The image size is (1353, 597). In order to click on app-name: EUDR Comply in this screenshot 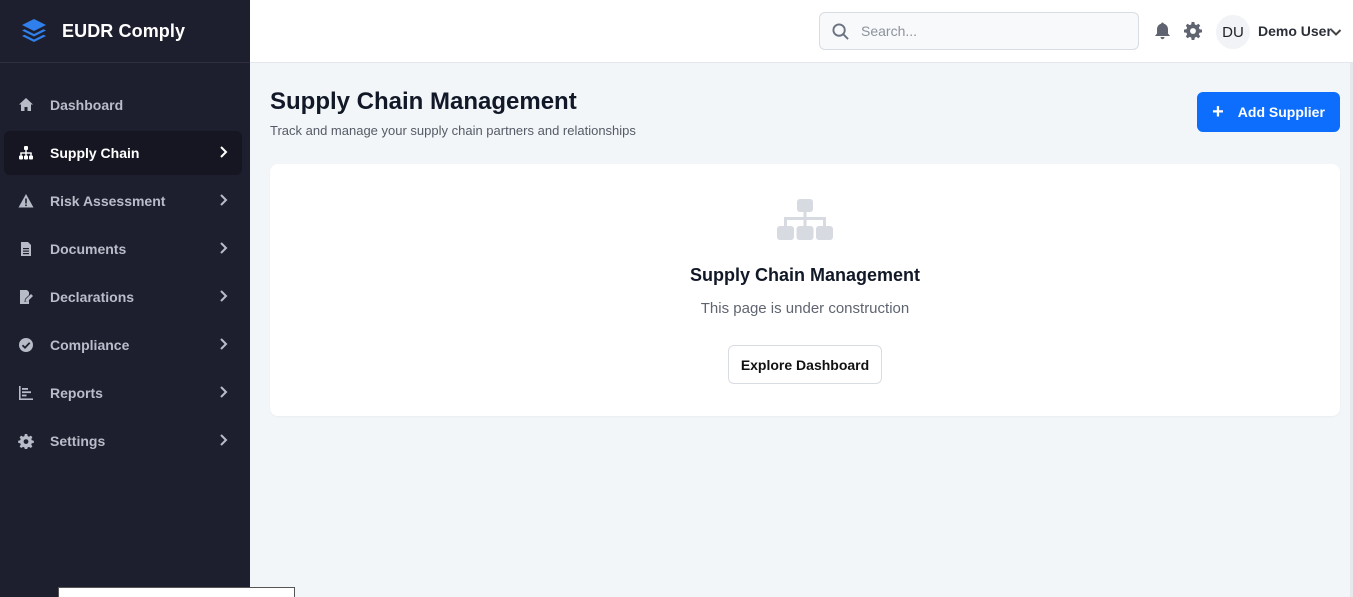, I will do `click(124, 30)`.